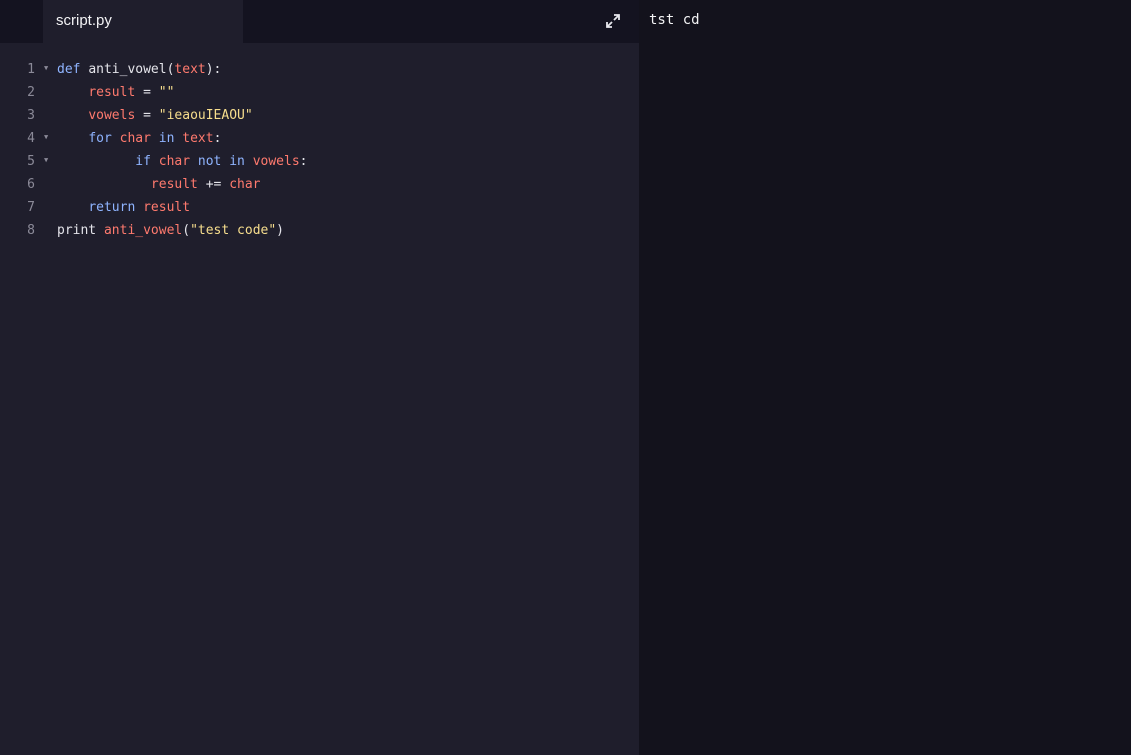 This screenshot has height=755, width=1131. What do you see at coordinates (131, 92) in the screenshot?
I see `code-text: result = ""` at bounding box center [131, 92].